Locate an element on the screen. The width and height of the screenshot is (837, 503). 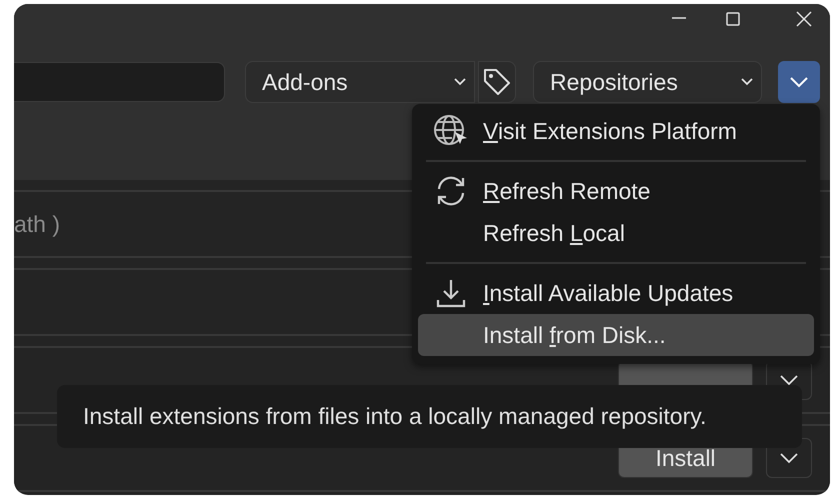
repository-dropdown: Repositories is located at coordinates (647, 82).